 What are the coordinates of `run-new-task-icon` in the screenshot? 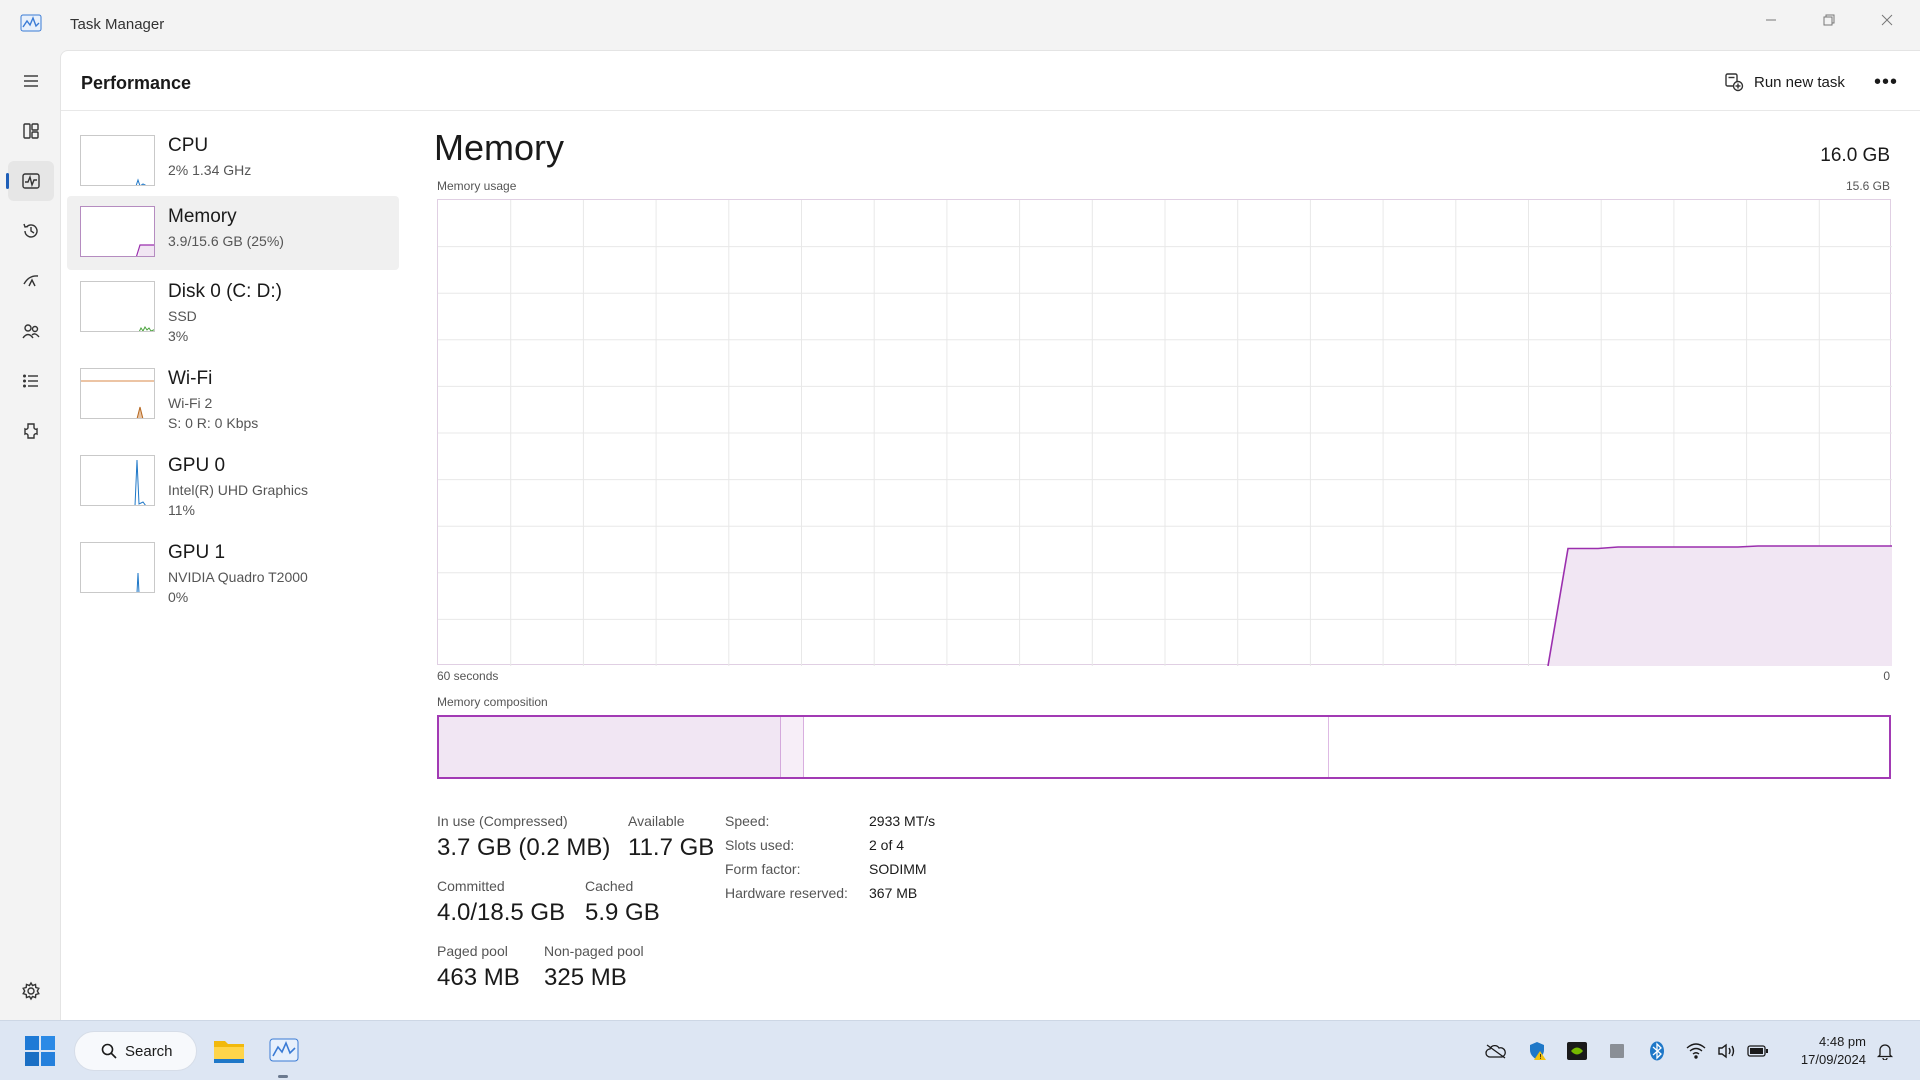 It's located at (1734, 82).